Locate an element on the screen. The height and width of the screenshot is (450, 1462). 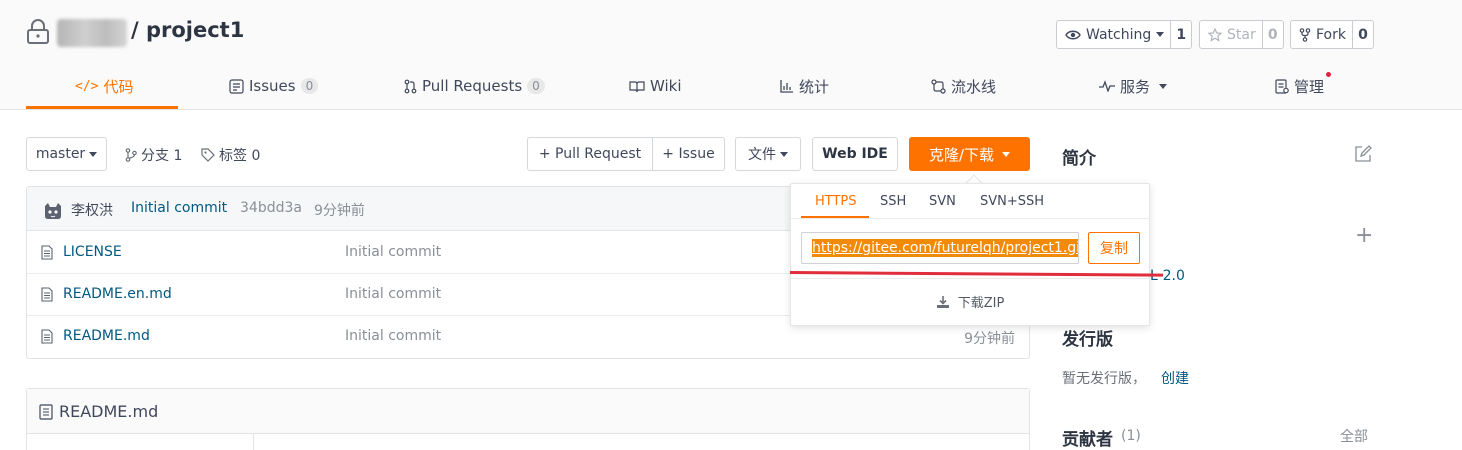
tab-https: HTTPS is located at coordinates (836, 201).